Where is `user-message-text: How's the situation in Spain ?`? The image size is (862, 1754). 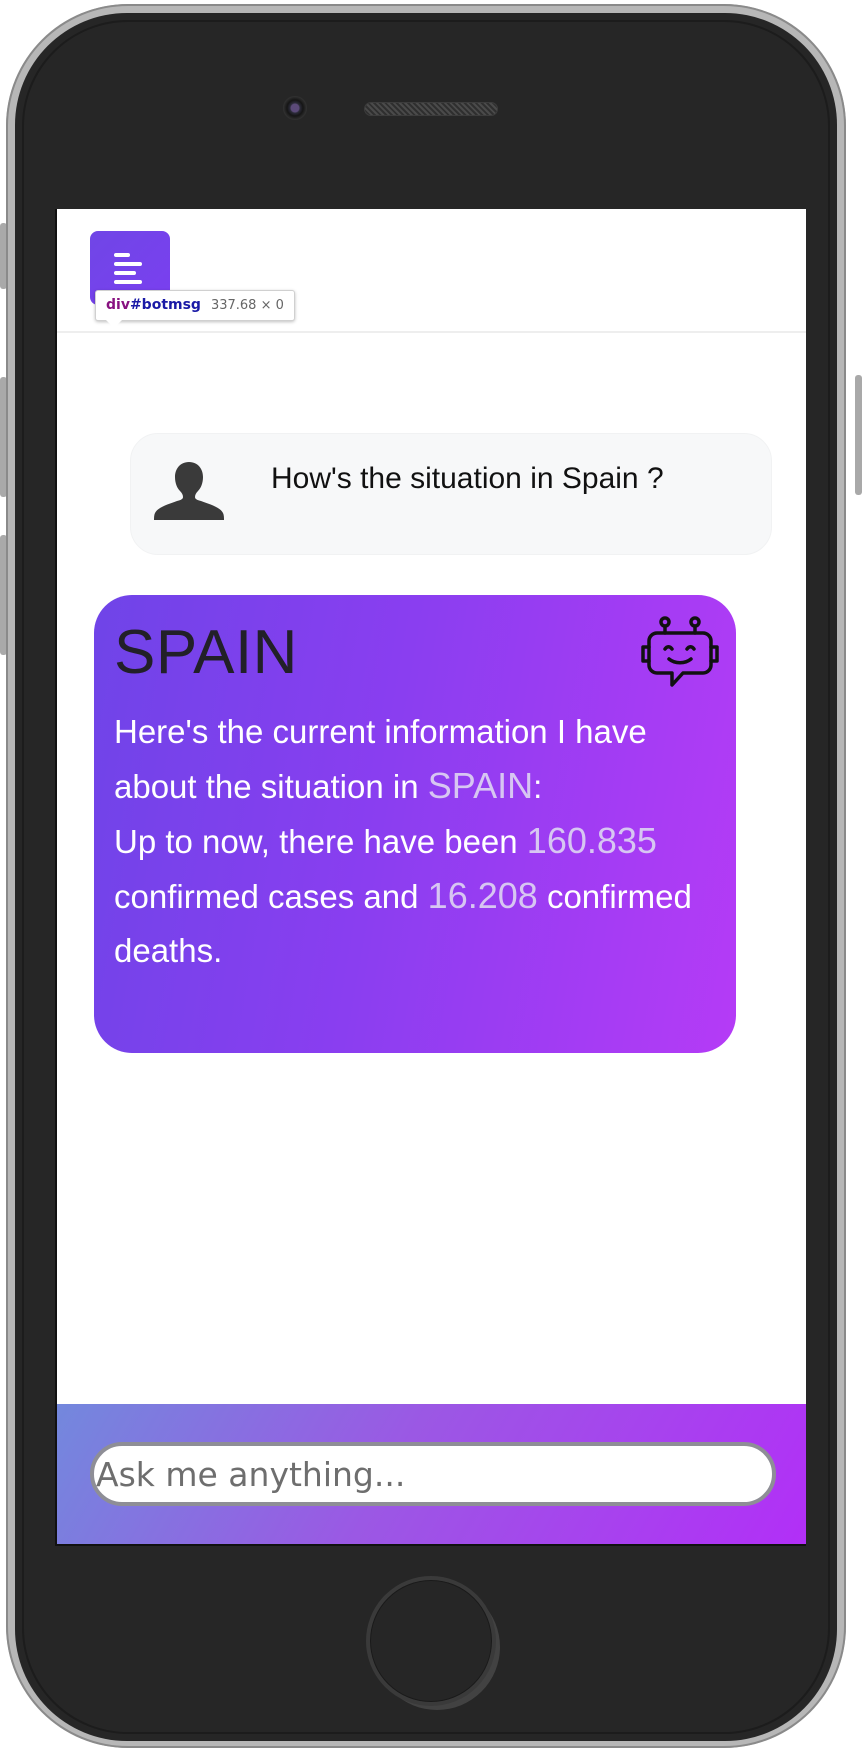
user-message-text: How's the situation in Spain ? is located at coordinates (467, 478).